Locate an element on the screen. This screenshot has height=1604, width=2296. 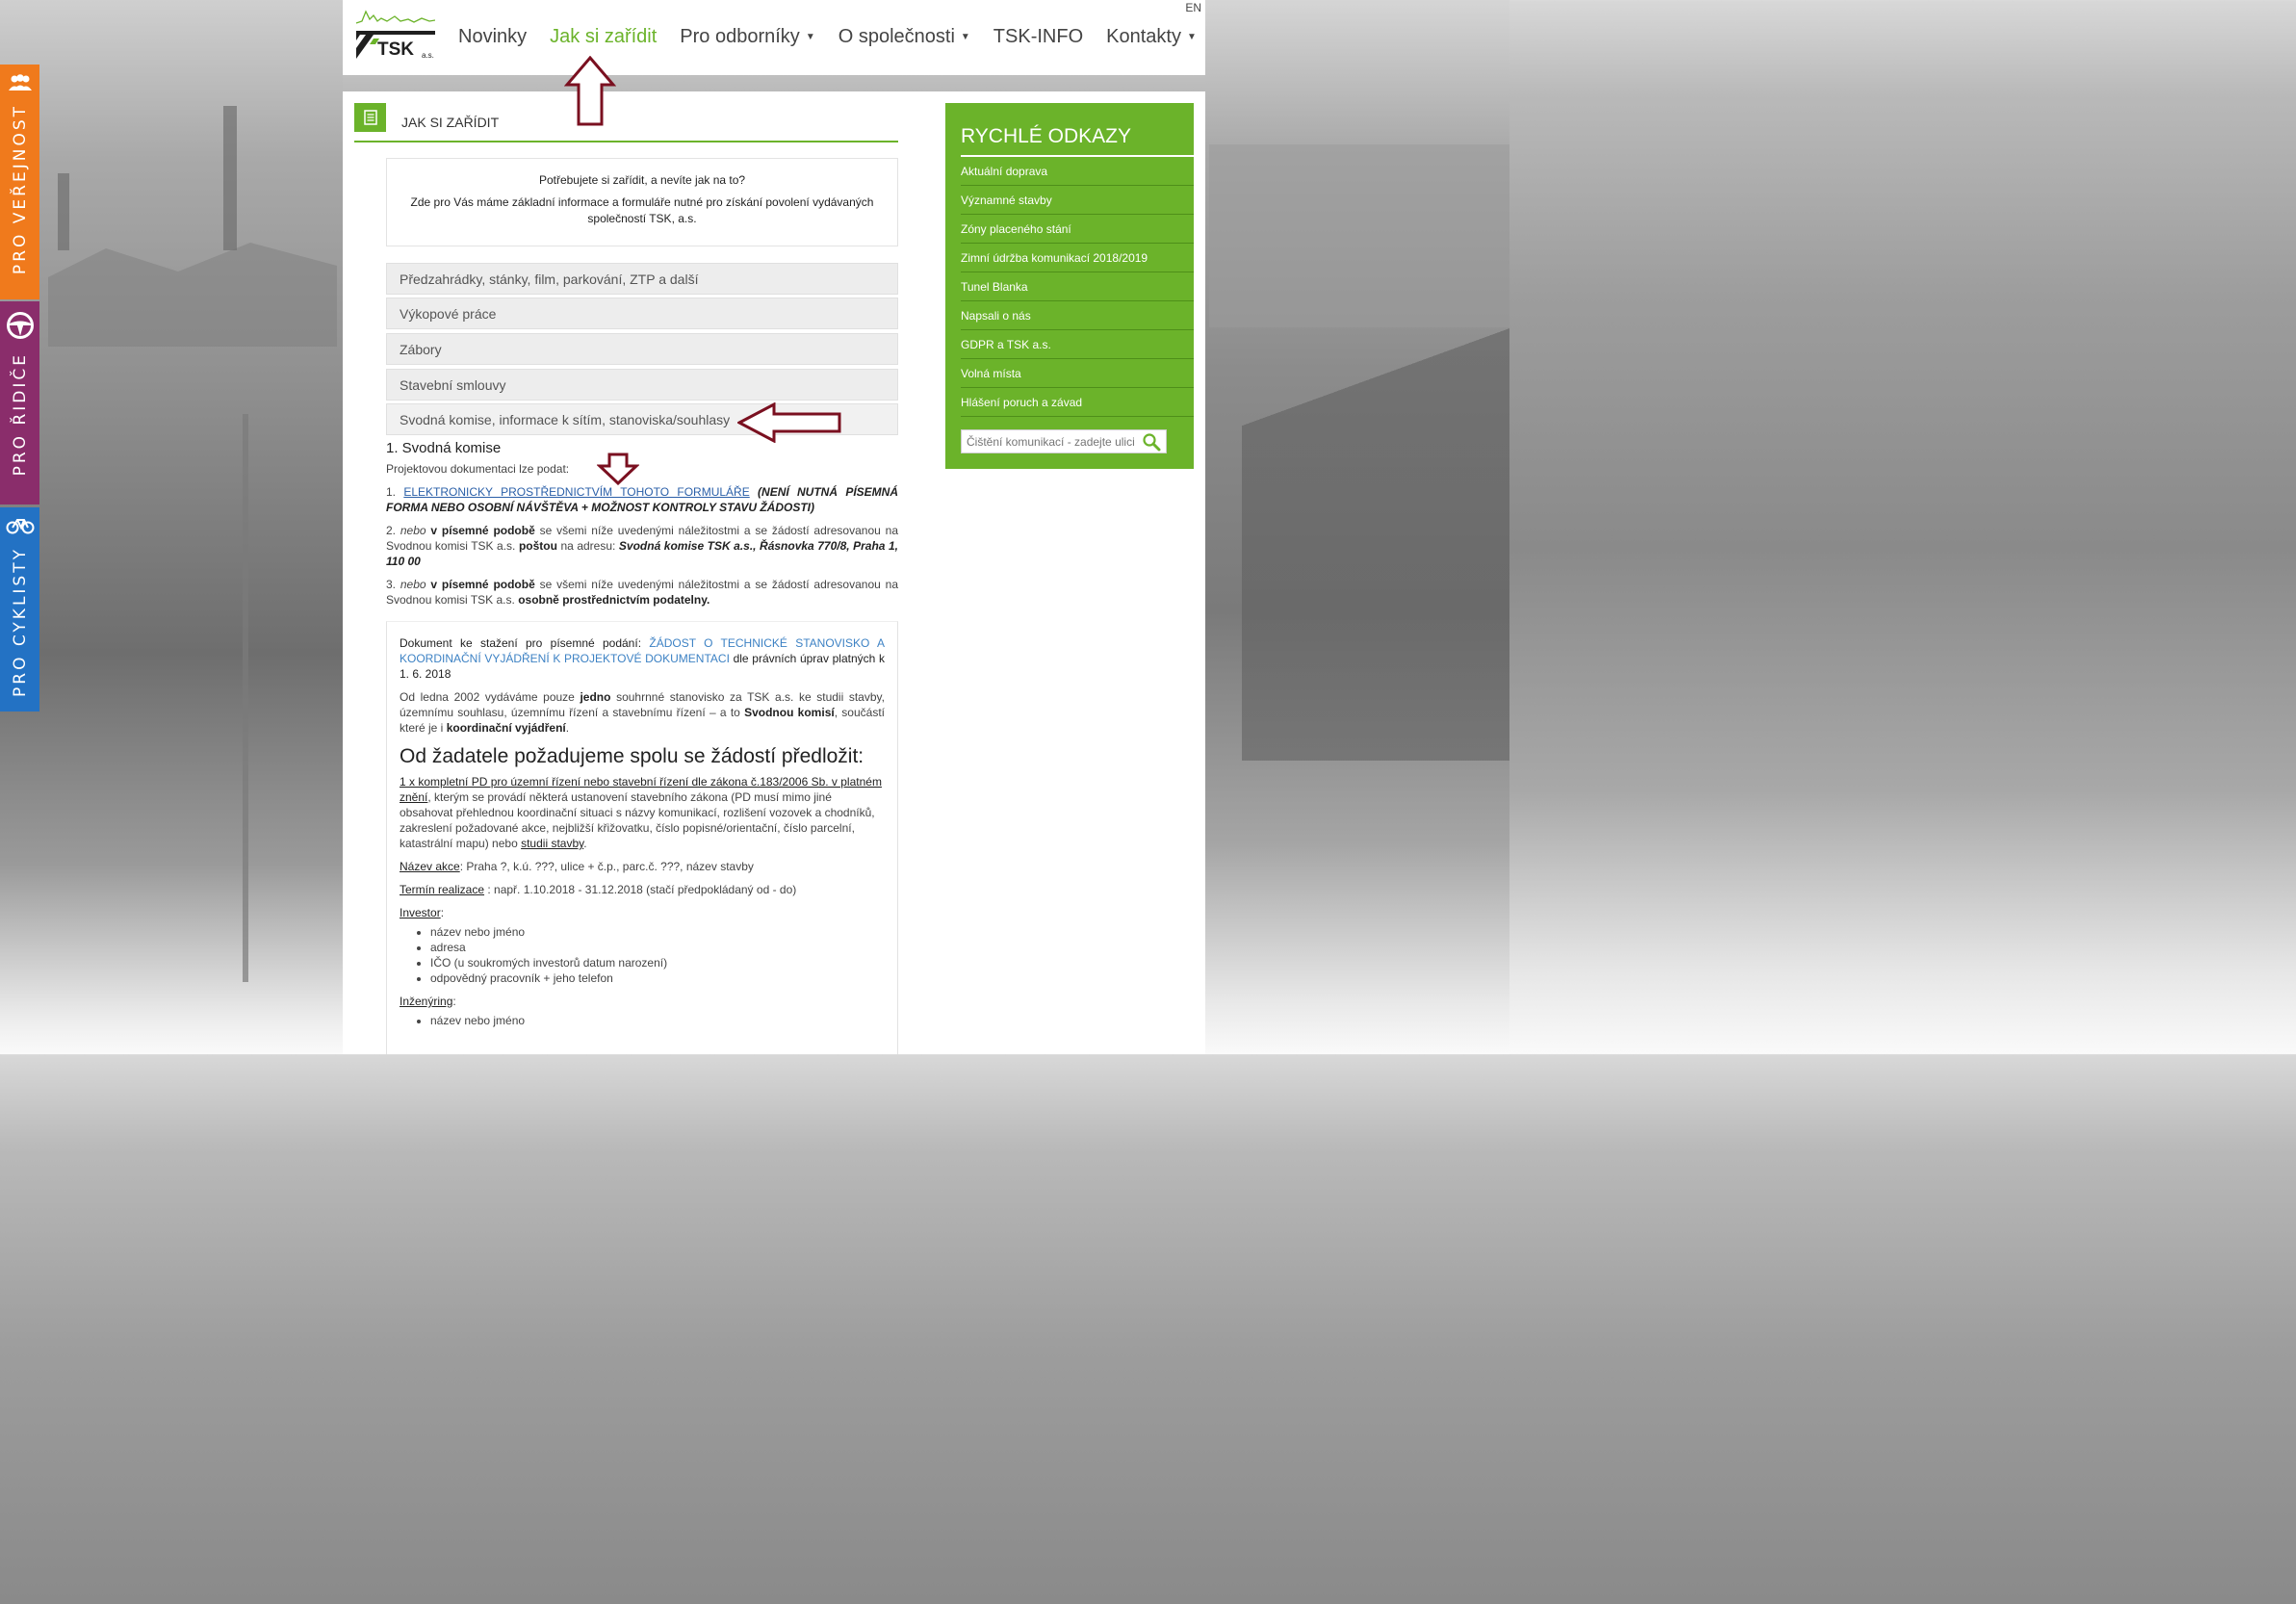
tsk-logo: TSK a.s. is located at coordinates (395, 34).